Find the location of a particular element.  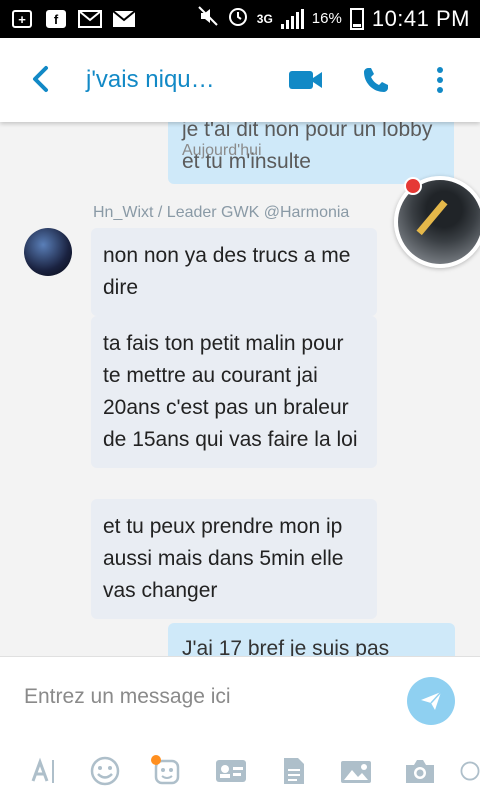

send-icon is located at coordinates (431, 701).